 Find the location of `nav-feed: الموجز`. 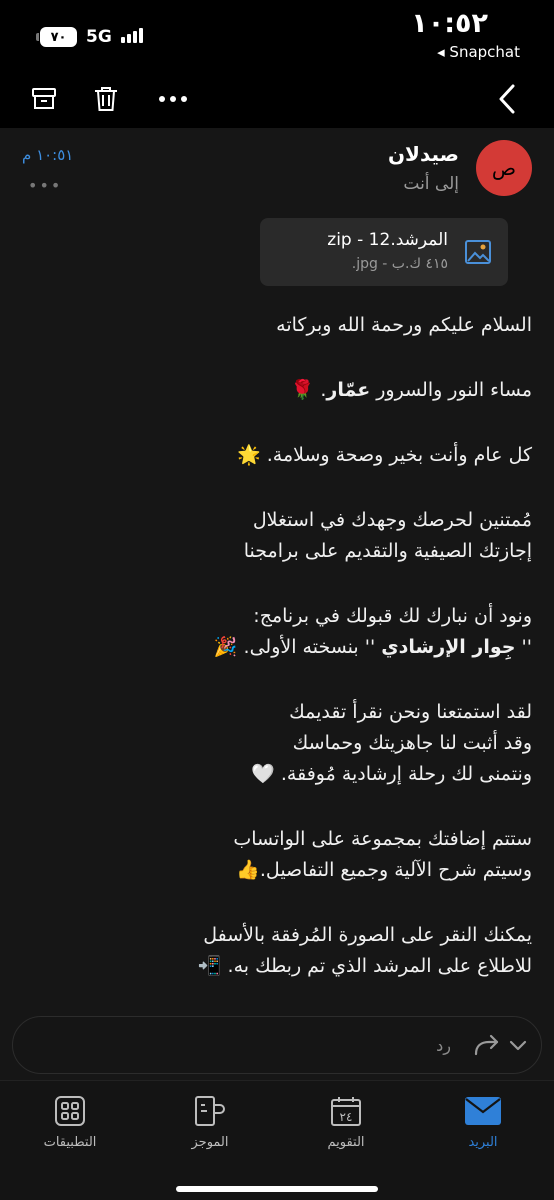

nav-feed: الموجز is located at coordinates (210, 1120).